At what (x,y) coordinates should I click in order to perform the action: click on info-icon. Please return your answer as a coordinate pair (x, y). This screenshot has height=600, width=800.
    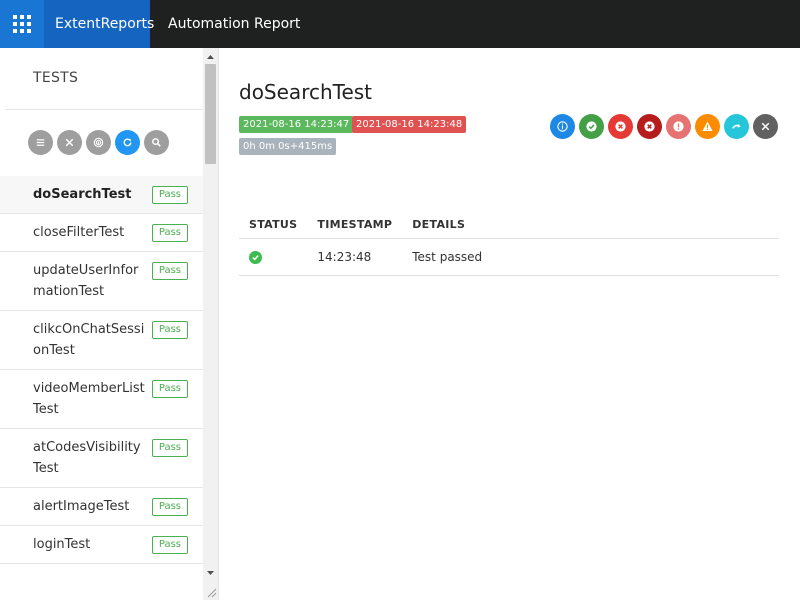
    Looking at the image, I should click on (562, 126).